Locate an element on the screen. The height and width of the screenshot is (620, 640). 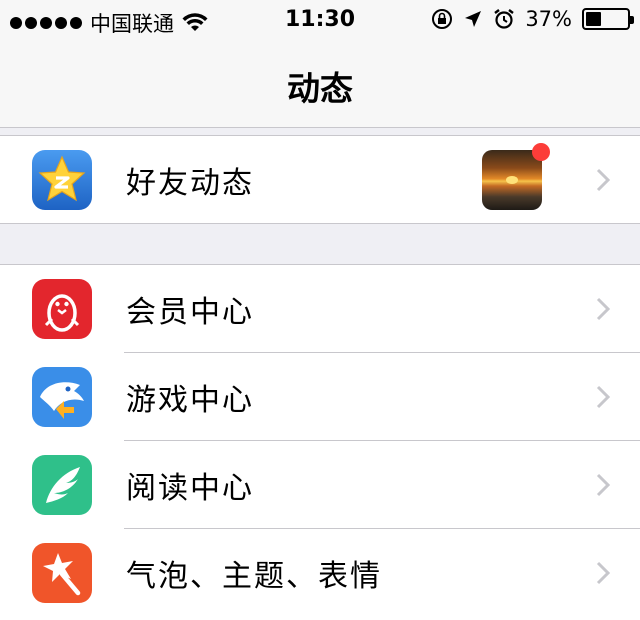
location-arrow-icon is located at coordinates (473, 19).